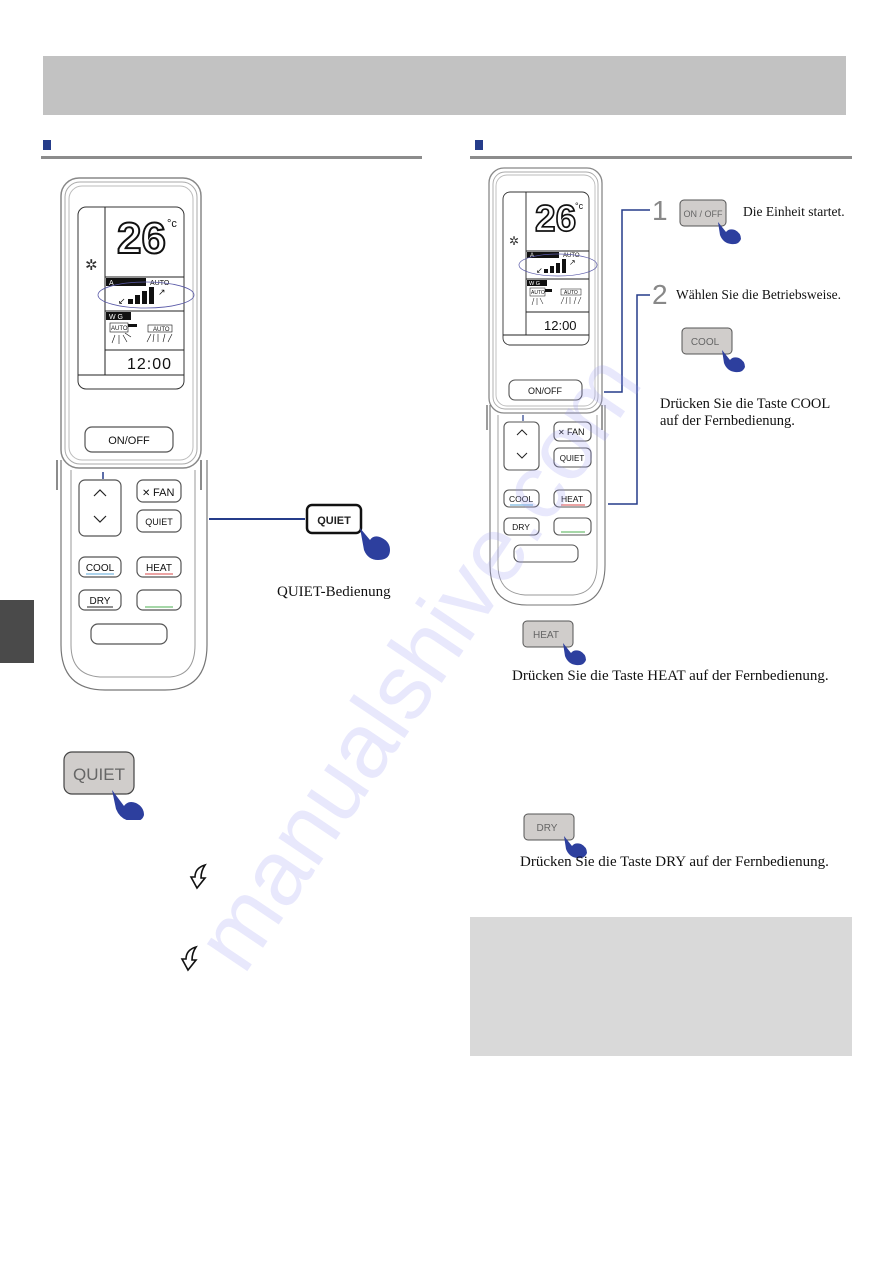 The width and height of the screenshot is (893, 1263). What do you see at coordinates (572, 526) in the screenshot?
I see `blank-button` at bounding box center [572, 526].